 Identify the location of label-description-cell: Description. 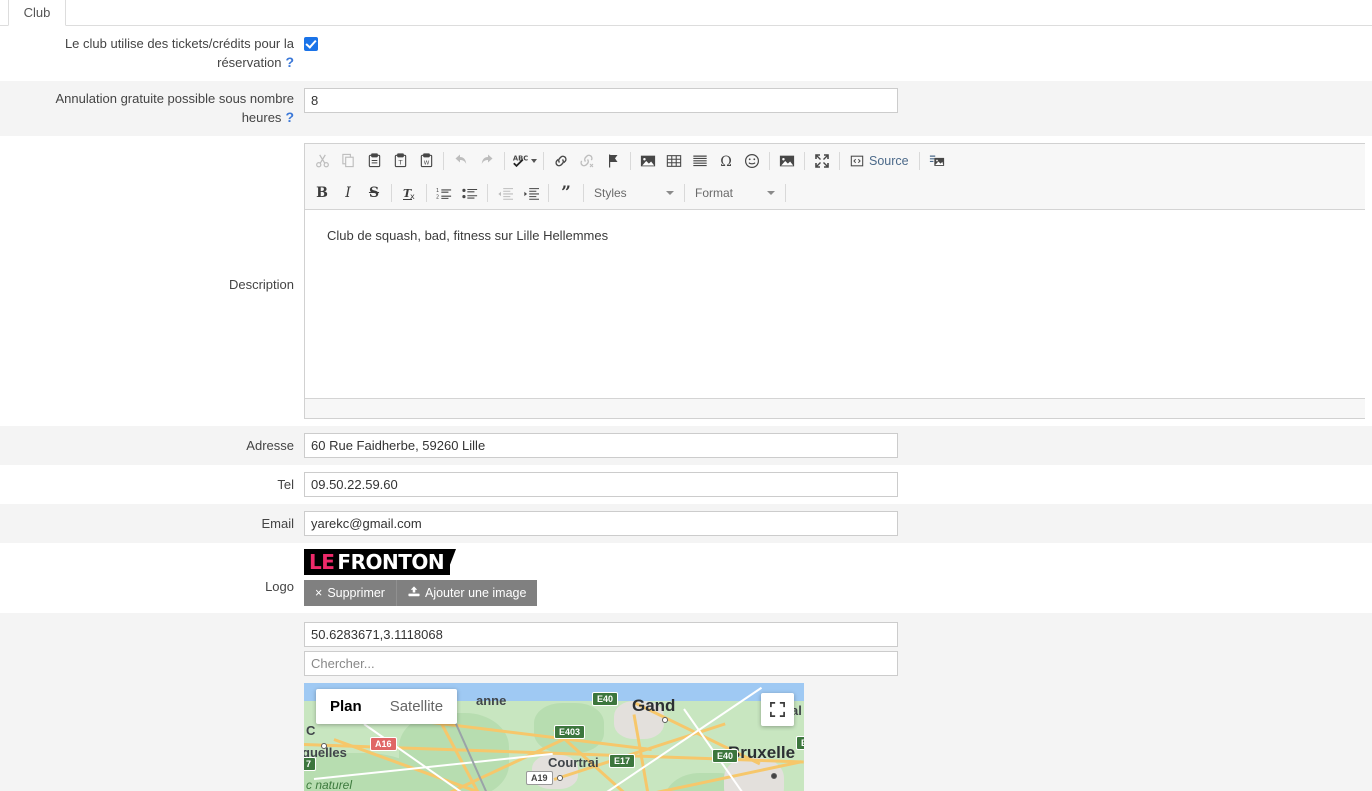
(152, 281).